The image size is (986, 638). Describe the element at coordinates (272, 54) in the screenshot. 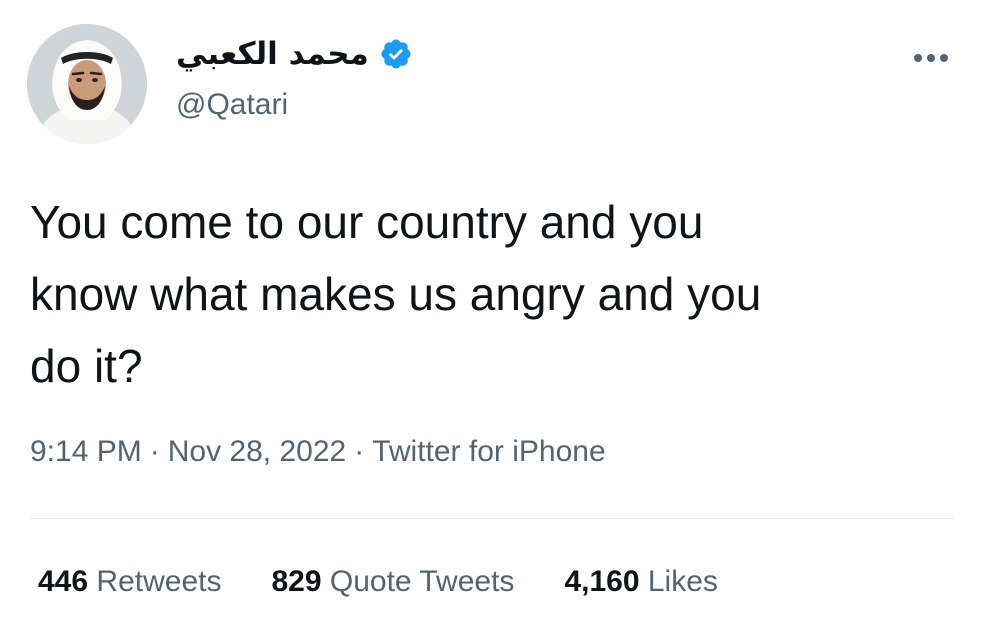

I see `author-display-name: محمد الكعبي` at that location.